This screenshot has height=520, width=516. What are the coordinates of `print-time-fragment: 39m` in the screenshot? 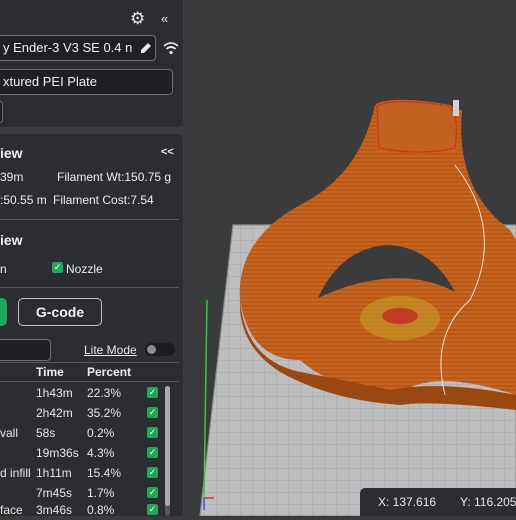 It's located at (12, 177).